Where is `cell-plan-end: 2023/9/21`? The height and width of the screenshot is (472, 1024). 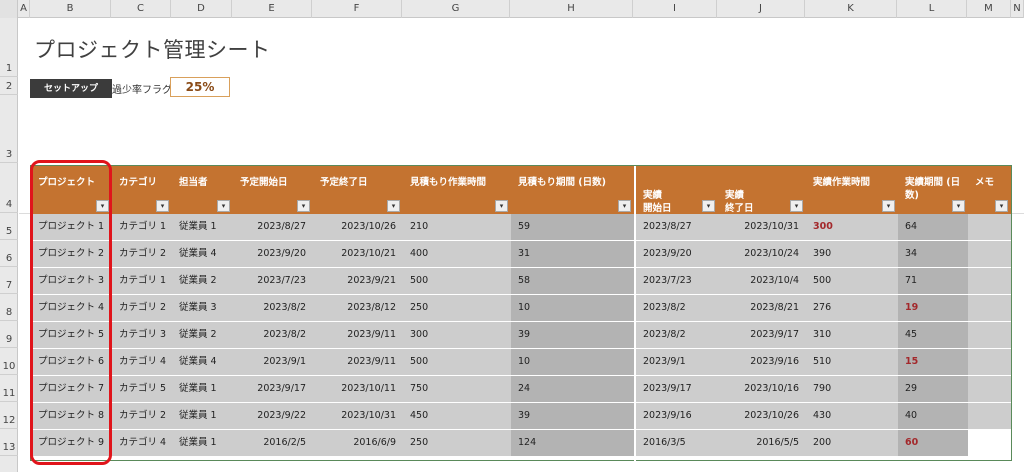
cell-plan-end: 2023/9/21 is located at coordinates (358, 281).